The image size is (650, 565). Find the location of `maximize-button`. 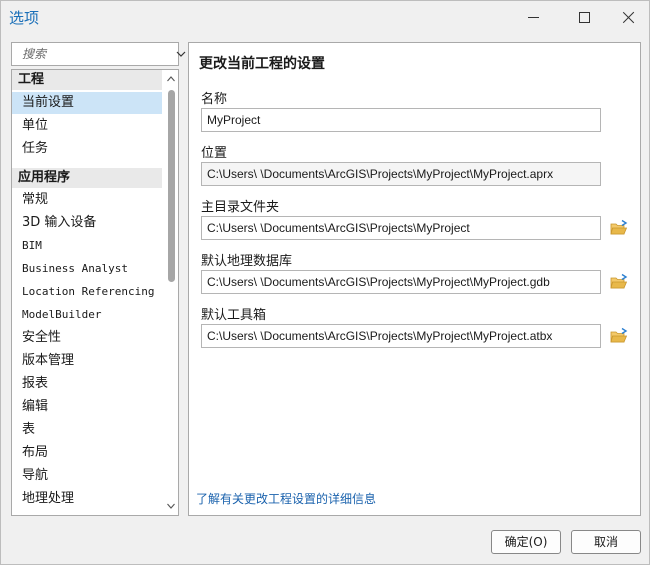

maximize-button is located at coordinates (584, 17).